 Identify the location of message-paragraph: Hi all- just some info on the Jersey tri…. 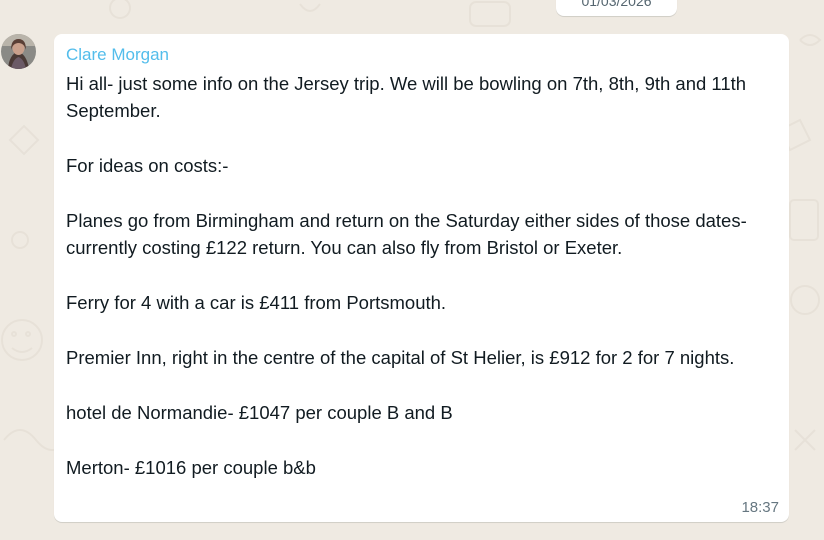
(406, 97).